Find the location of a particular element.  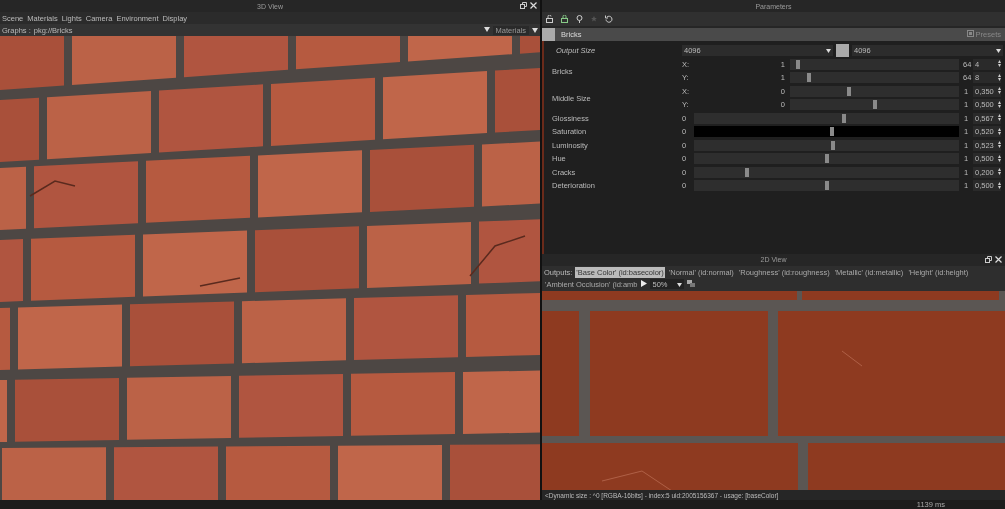

lock-icon is located at coordinates (564, 19).